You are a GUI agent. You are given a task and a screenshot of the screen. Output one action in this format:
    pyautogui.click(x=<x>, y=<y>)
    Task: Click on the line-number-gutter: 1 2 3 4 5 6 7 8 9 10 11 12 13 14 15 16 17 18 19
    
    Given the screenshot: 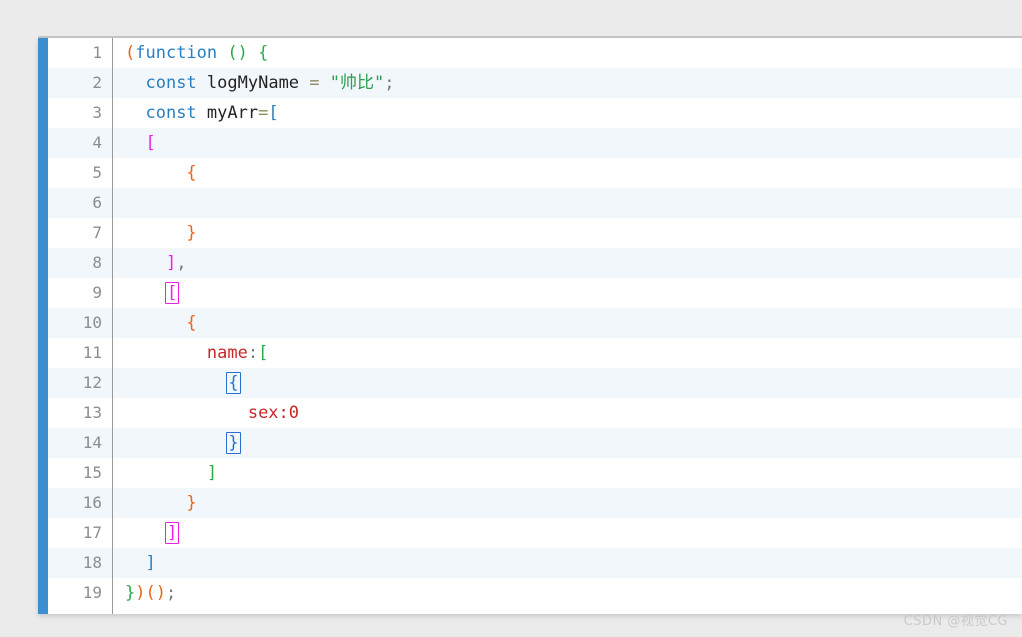 What is the action you would take?
    pyautogui.click(x=80, y=326)
    